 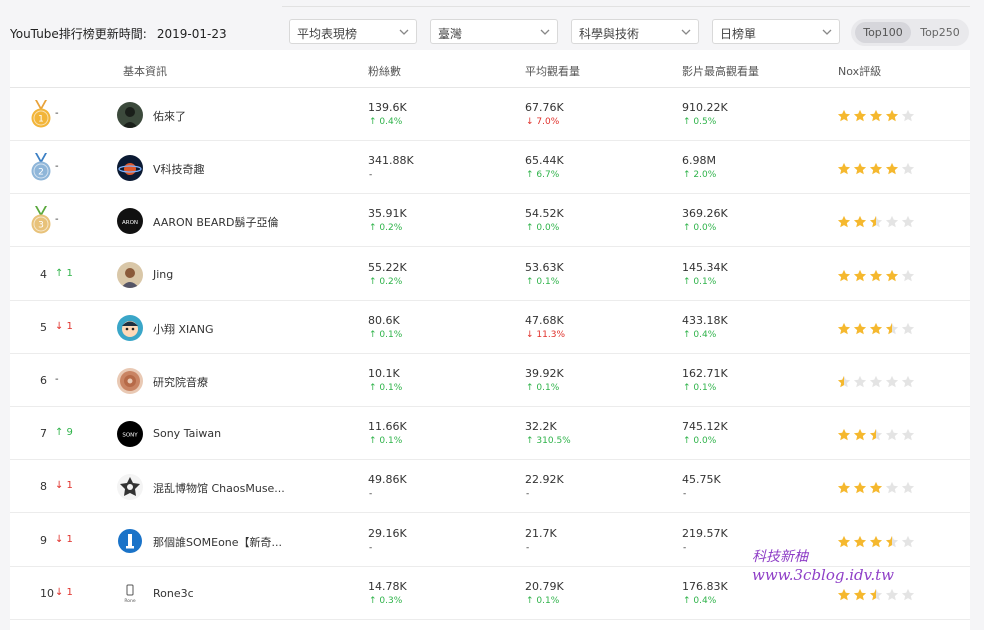 I want to click on update-label: YouTube排行榜更新時間:, so click(x=78, y=34).